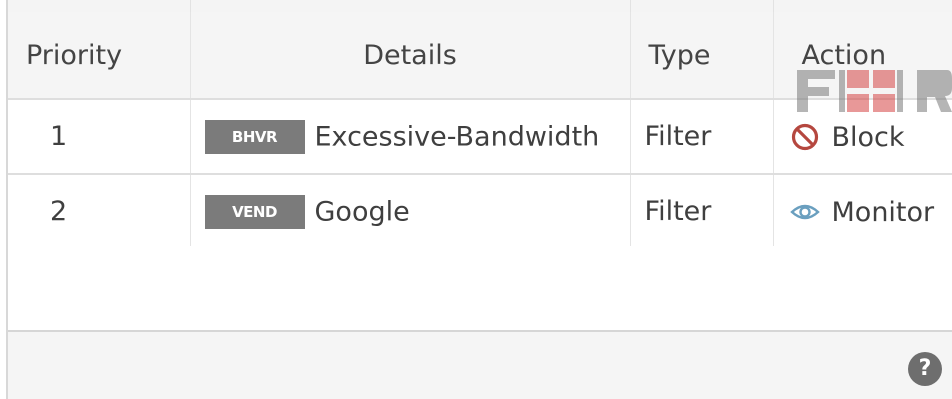 The width and height of the screenshot is (952, 399). I want to click on column-header-action: Action, so click(862, 56).